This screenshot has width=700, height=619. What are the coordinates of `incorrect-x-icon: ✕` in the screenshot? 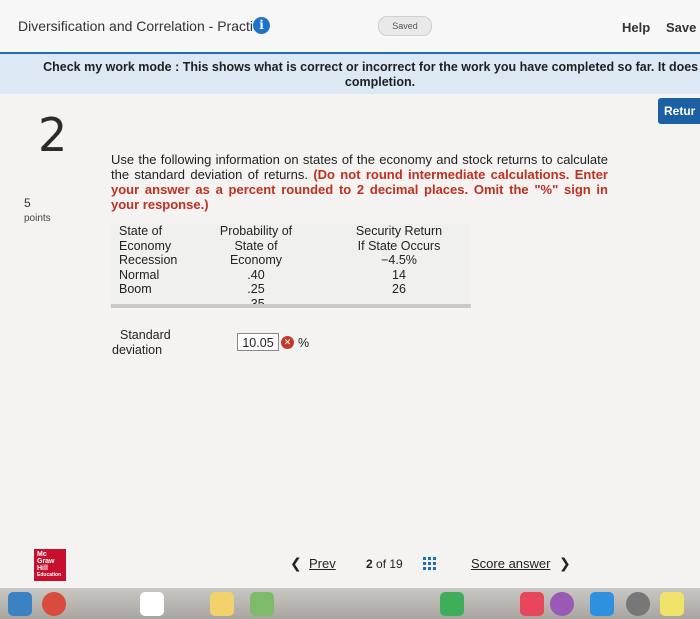 It's located at (287, 342).